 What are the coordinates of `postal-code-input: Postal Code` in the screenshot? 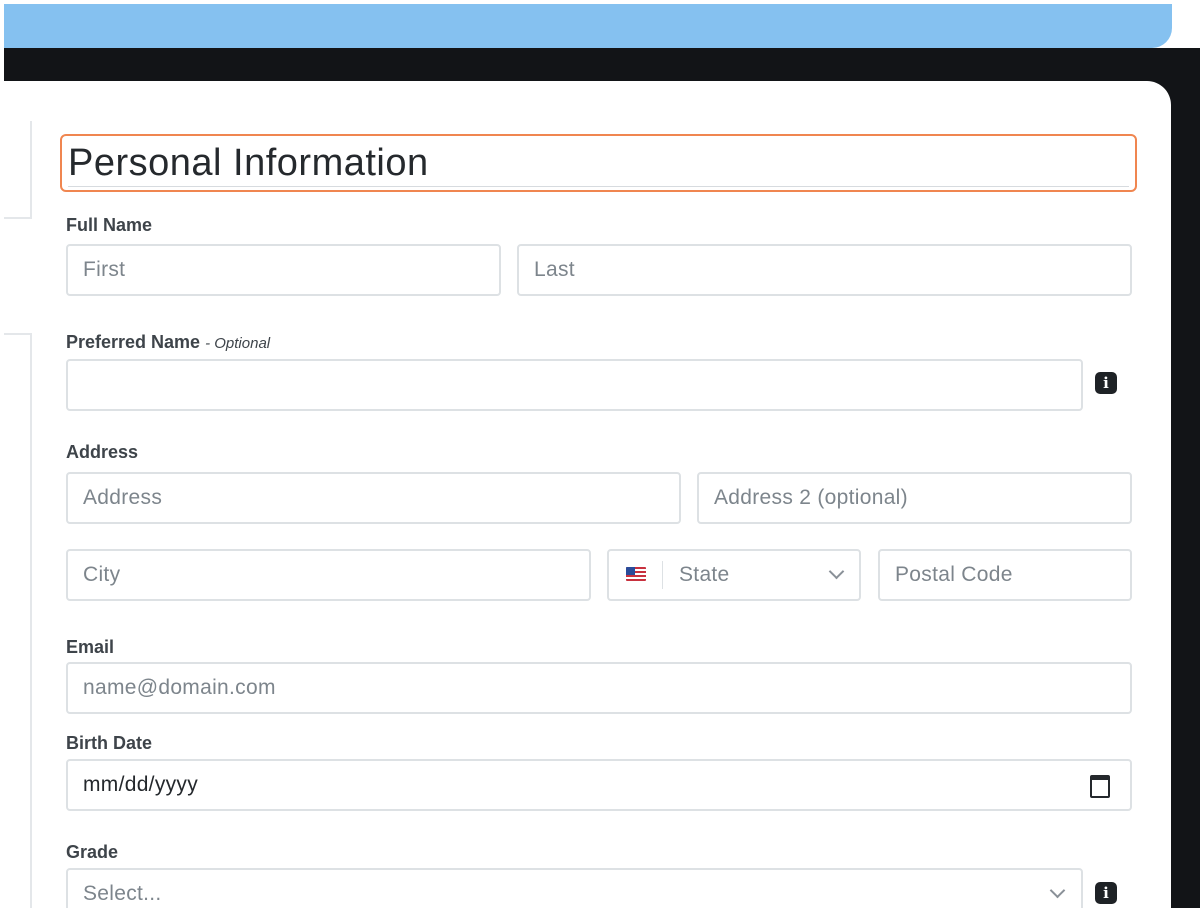 It's located at (1005, 575).